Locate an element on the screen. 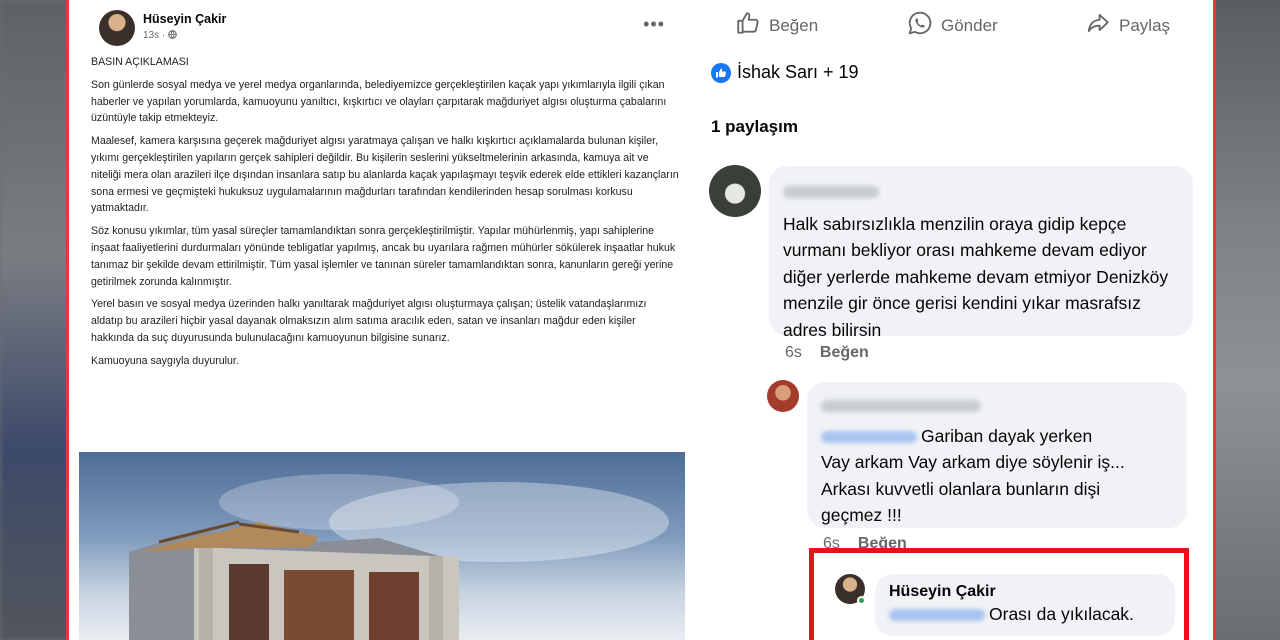 This screenshot has width=1280, height=640. post-closing: Kamuoyuna saygıyla duyurulur. is located at coordinates (165, 360).